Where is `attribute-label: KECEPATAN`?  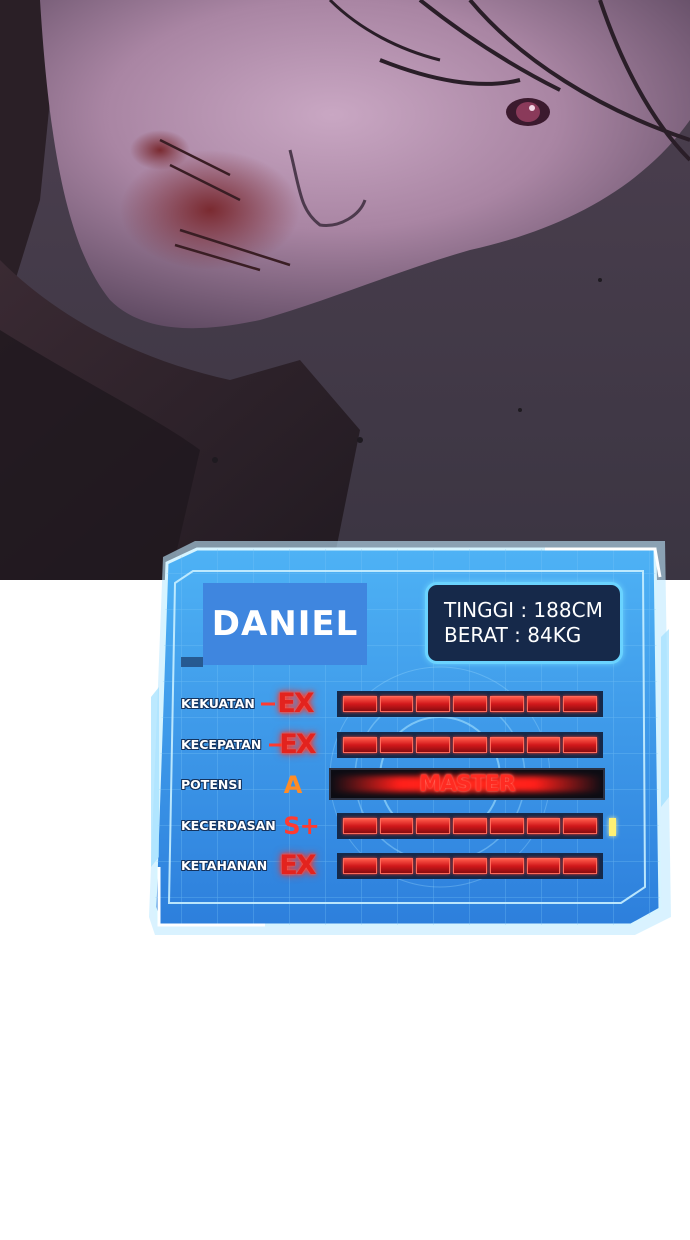
attribute-label: KECEPATAN is located at coordinates (221, 744).